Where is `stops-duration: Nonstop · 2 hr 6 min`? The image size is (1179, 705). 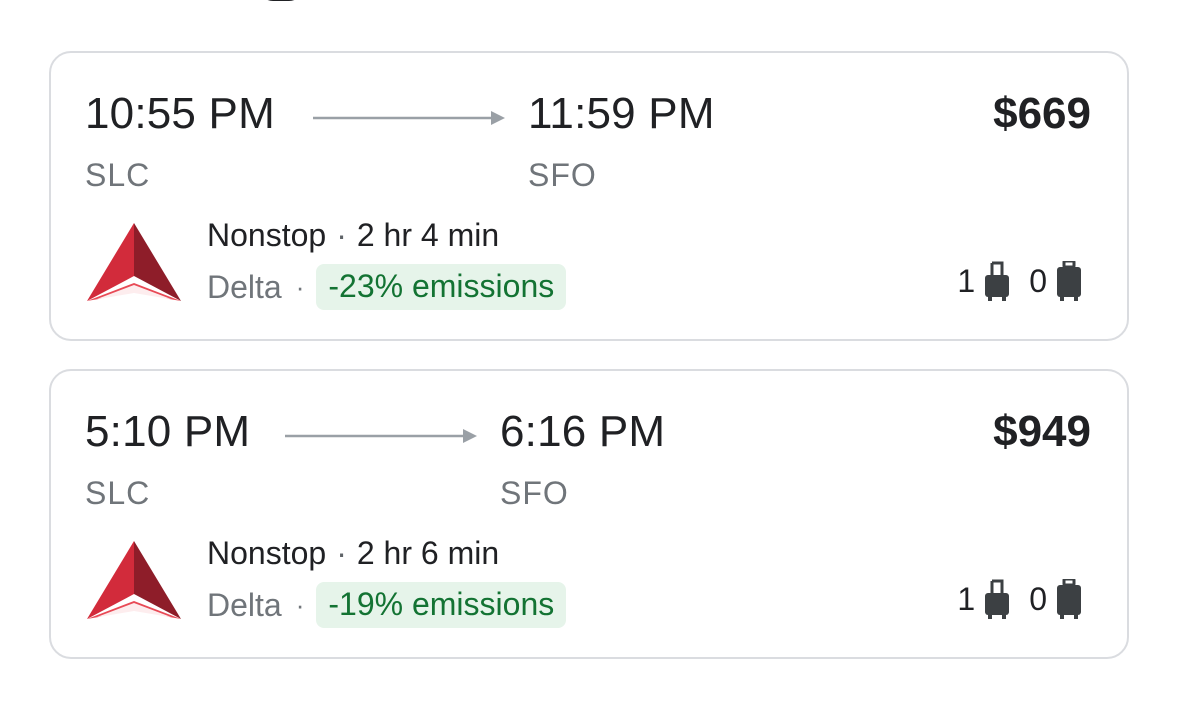 stops-duration: Nonstop · 2 hr 6 min is located at coordinates (353, 553).